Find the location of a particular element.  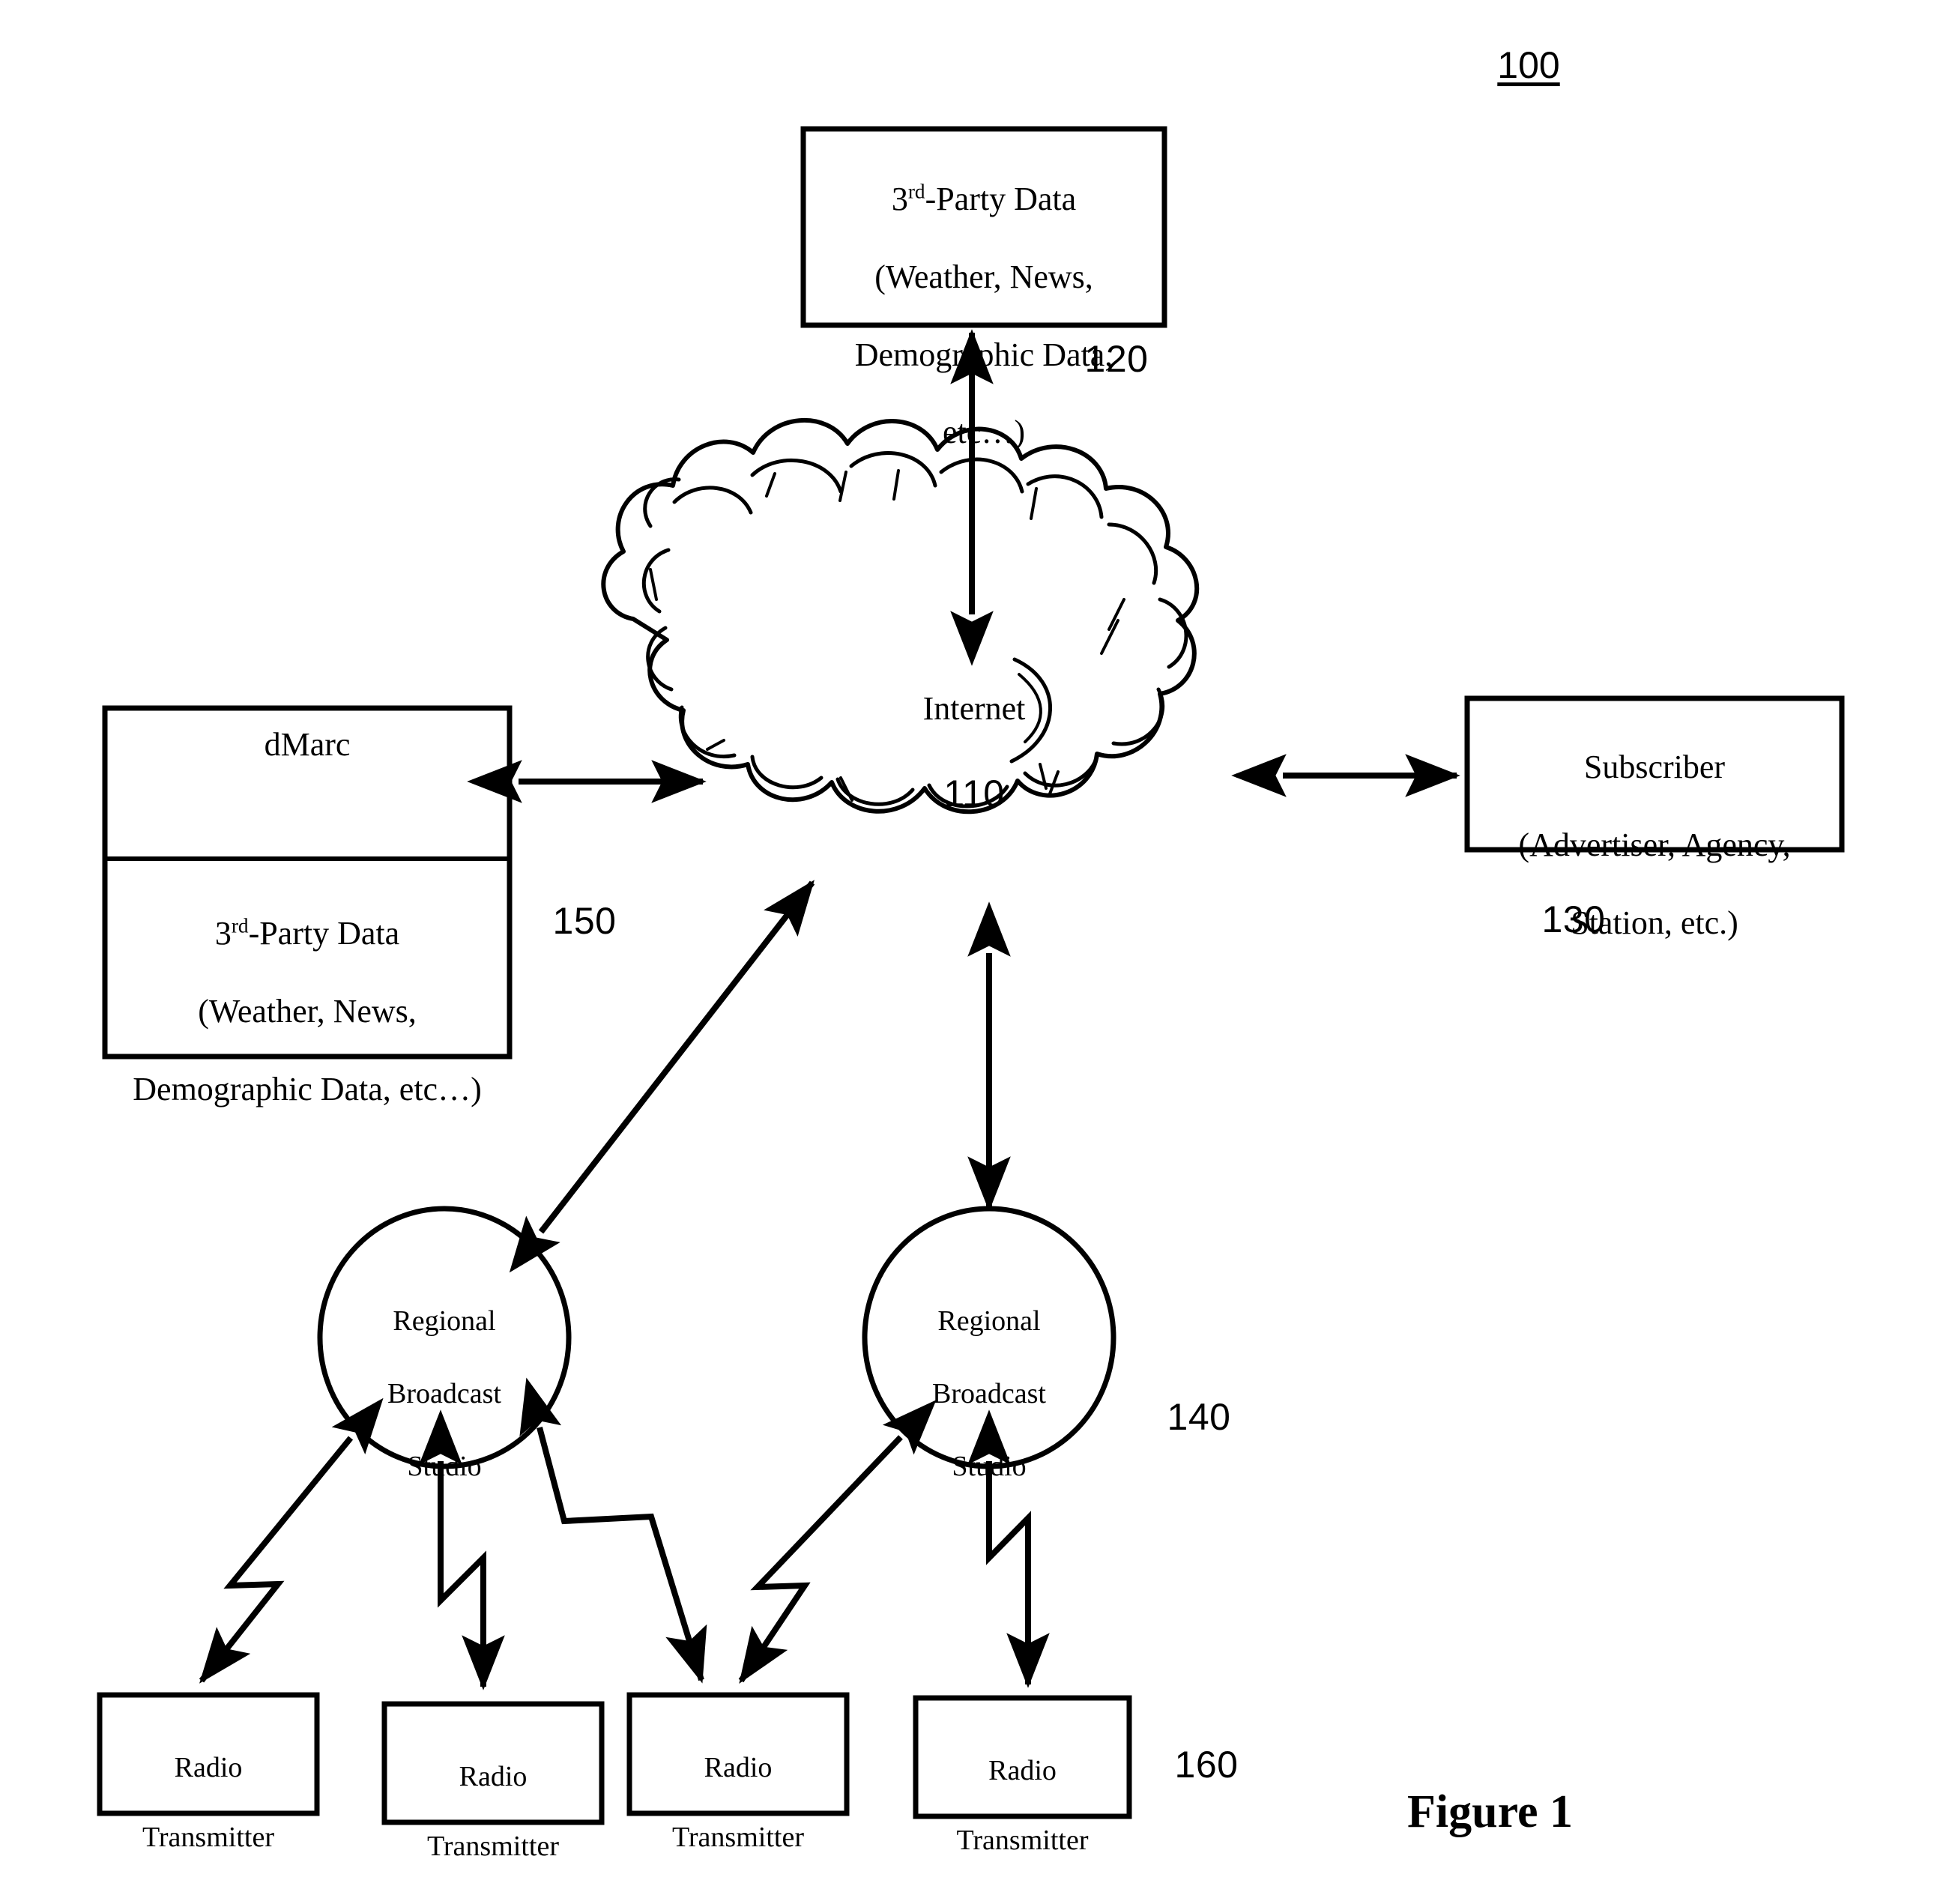

third-party-data-line-2: (Weather, News, is located at coordinates (983, 276).